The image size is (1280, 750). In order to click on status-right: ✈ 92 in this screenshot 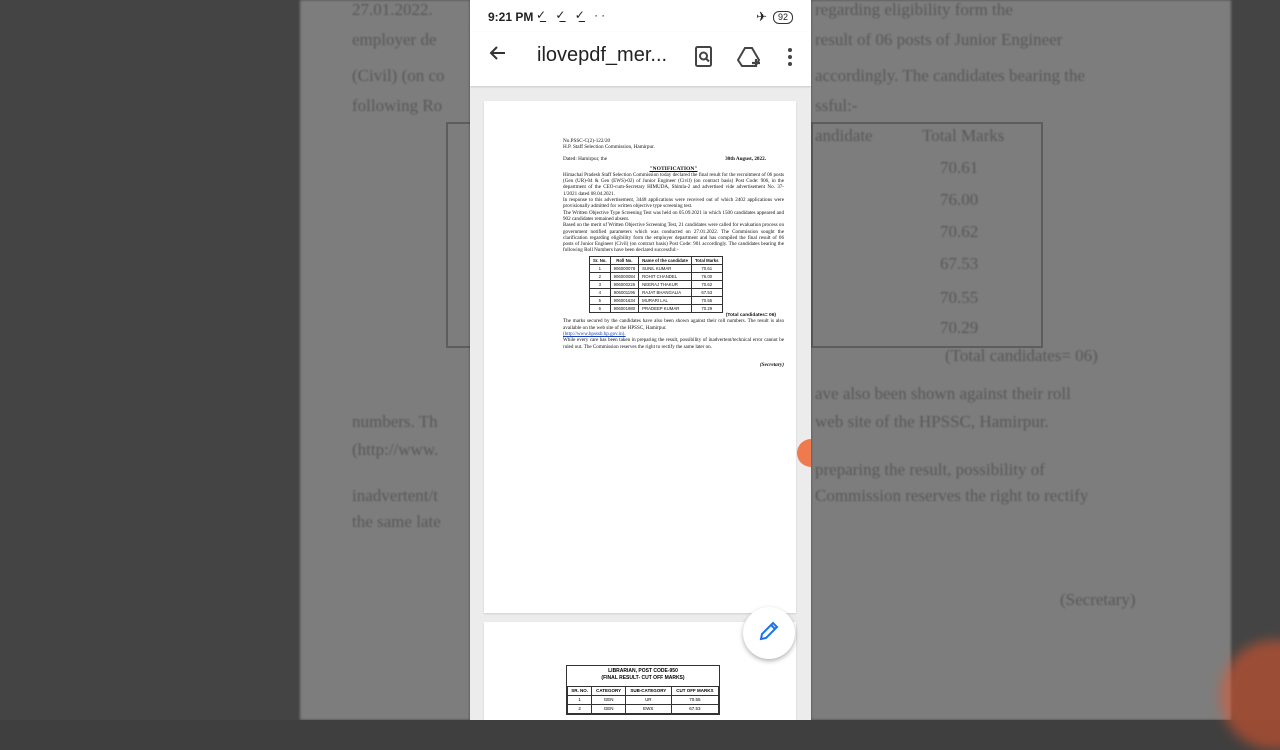, I will do `click(774, 17)`.